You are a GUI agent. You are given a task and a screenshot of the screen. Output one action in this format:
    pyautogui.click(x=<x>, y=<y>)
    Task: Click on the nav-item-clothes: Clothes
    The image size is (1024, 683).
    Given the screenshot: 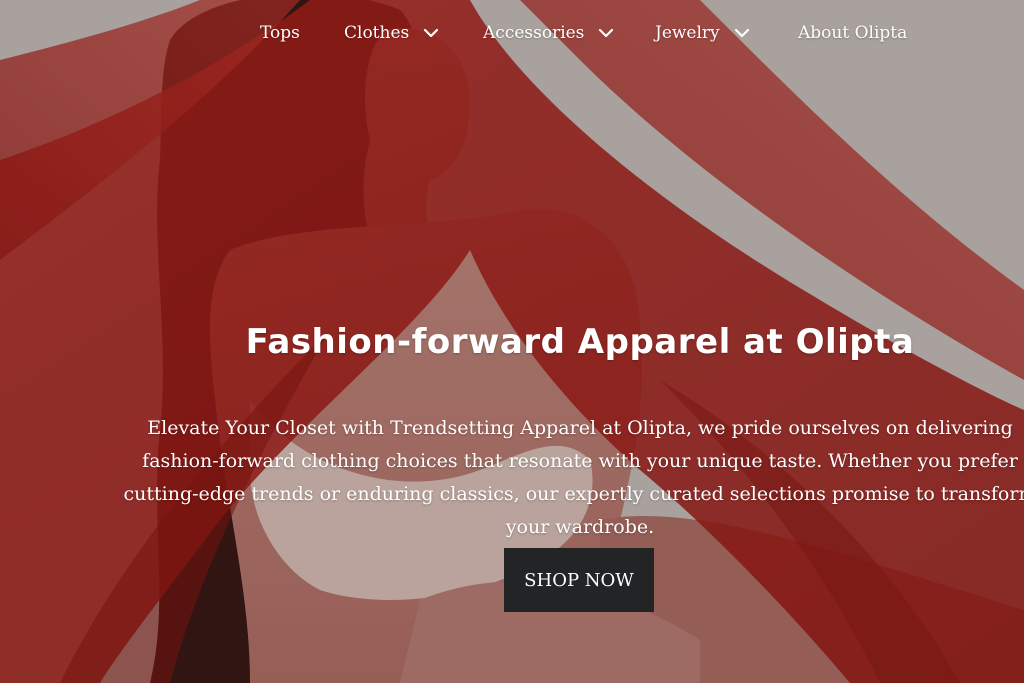 What is the action you would take?
    pyautogui.click(x=391, y=33)
    